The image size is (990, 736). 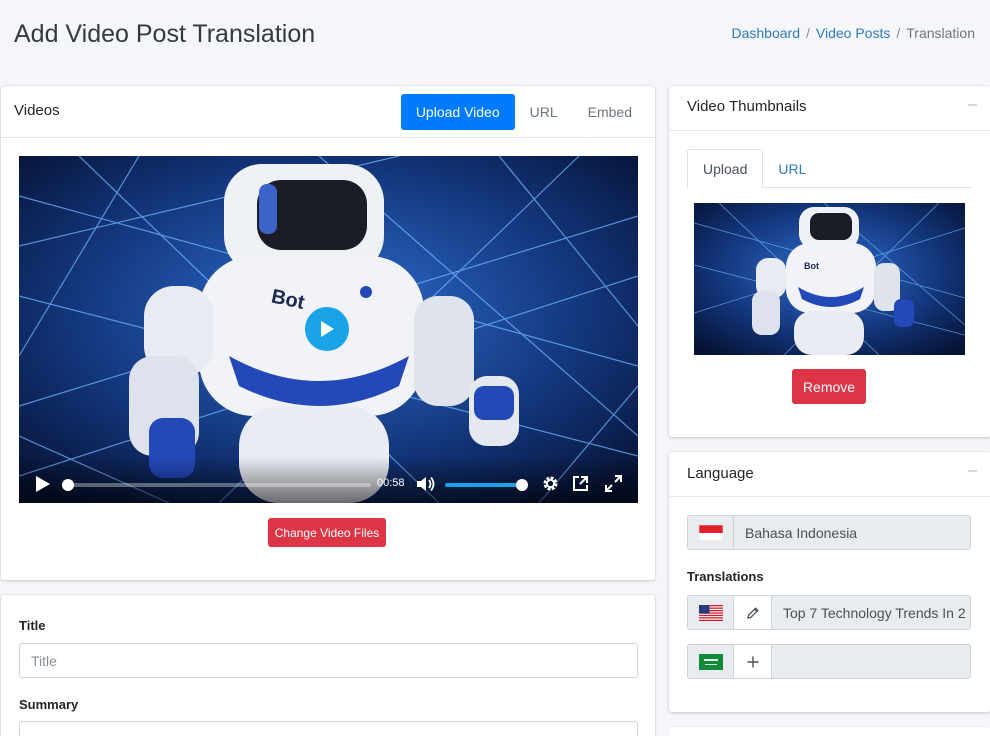 I want to click on play-control-button, so click(x=43, y=486).